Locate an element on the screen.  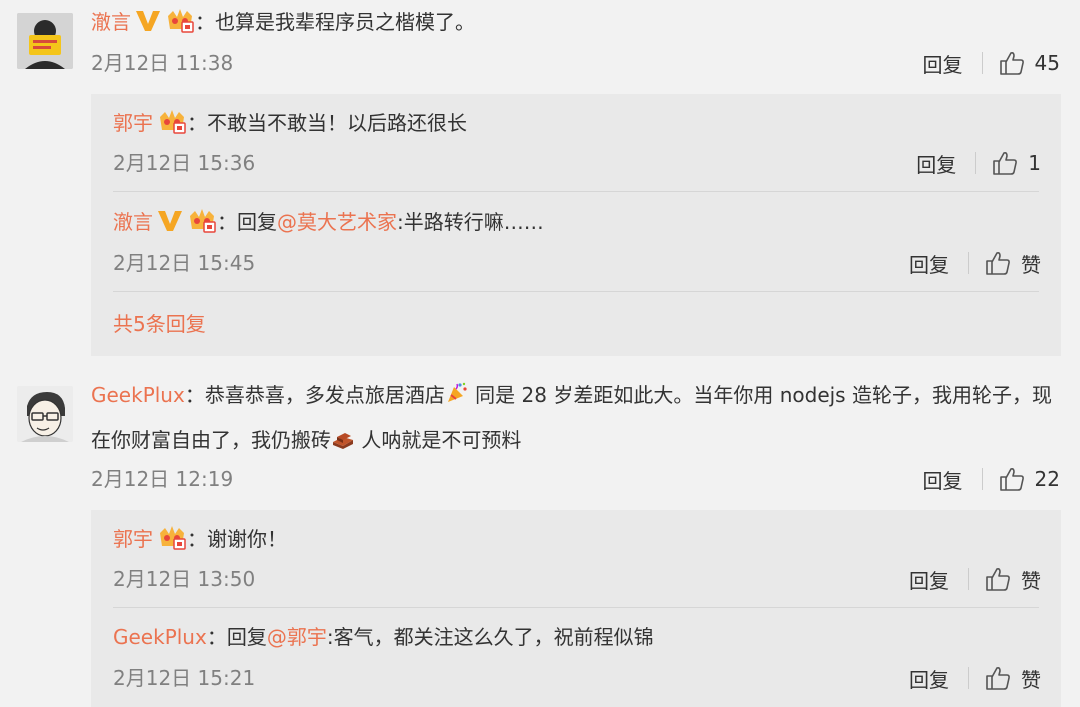
reply-body: 郭宇 ：谢谢你！ is located at coordinates (200, 539).